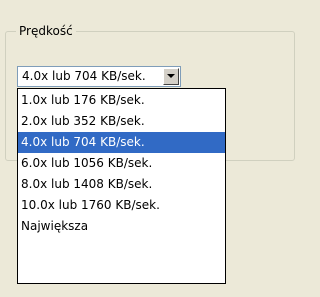 This screenshot has width=320, height=297. I want to click on chevron-down-icon, so click(171, 76).